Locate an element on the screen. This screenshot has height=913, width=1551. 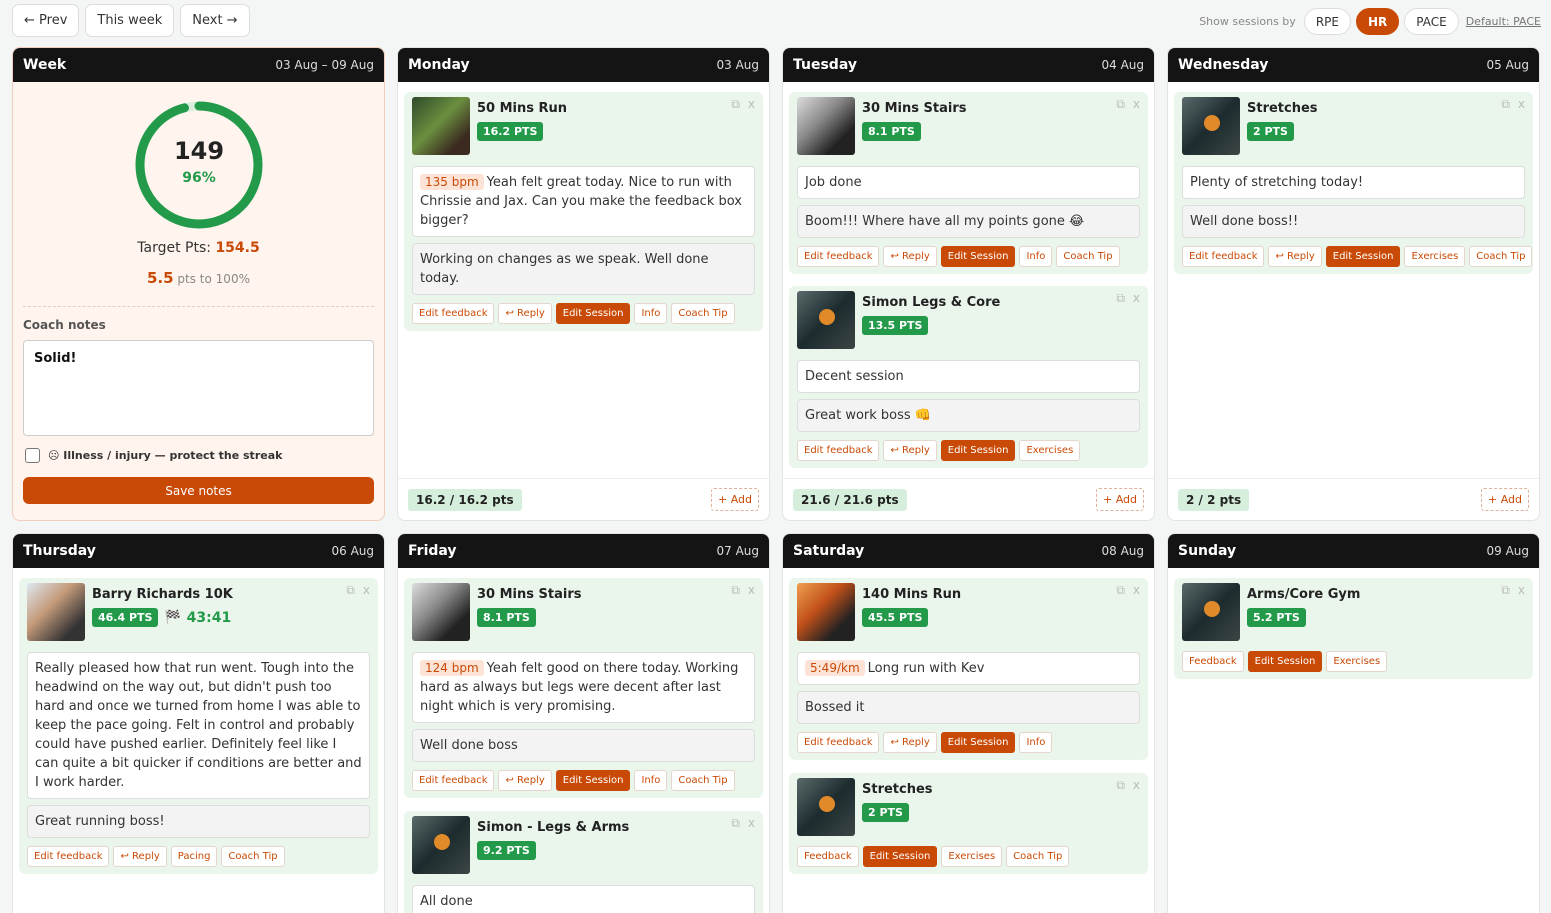
default-pace-link: Default: PACE is located at coordinates (1503, 21).